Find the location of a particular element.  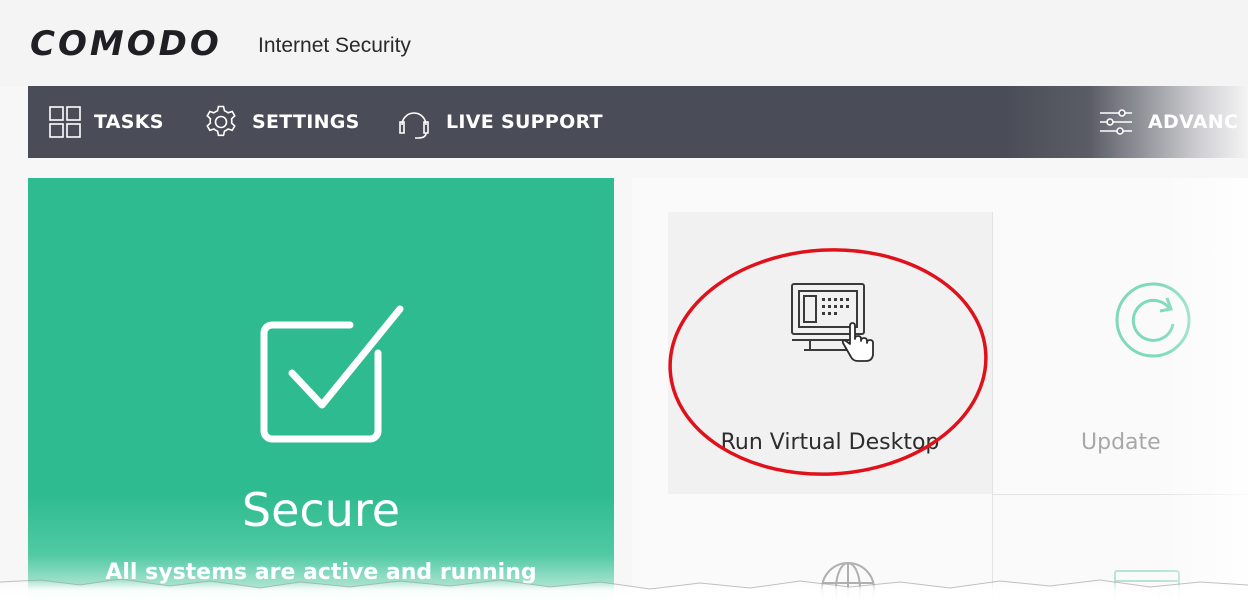

update-tile: Update is located at coordinates (1120, 353).